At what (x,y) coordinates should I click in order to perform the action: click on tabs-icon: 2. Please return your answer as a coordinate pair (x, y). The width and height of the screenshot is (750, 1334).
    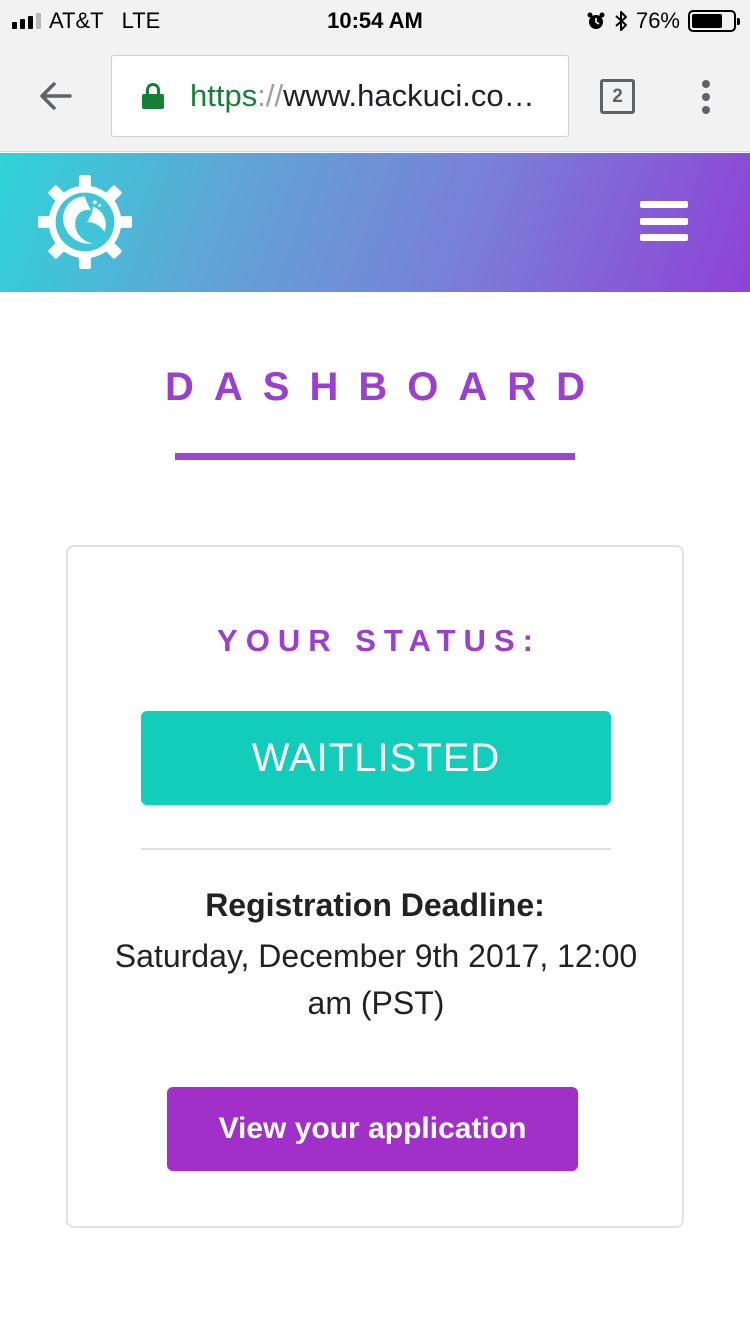
    Looking at the image, I should click on (617, 96).